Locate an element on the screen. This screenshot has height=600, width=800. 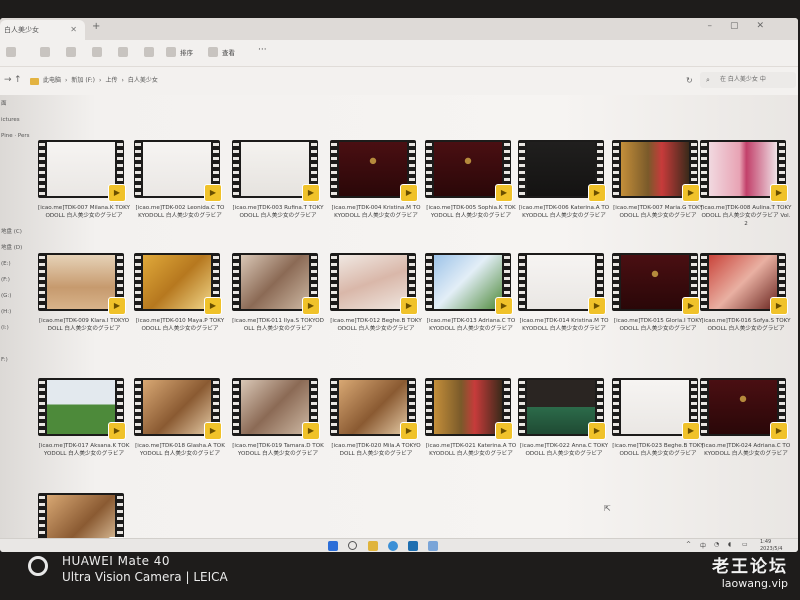
search-box: ⌕ 在 白人美少女 中 is located at coordinates (748, 80).